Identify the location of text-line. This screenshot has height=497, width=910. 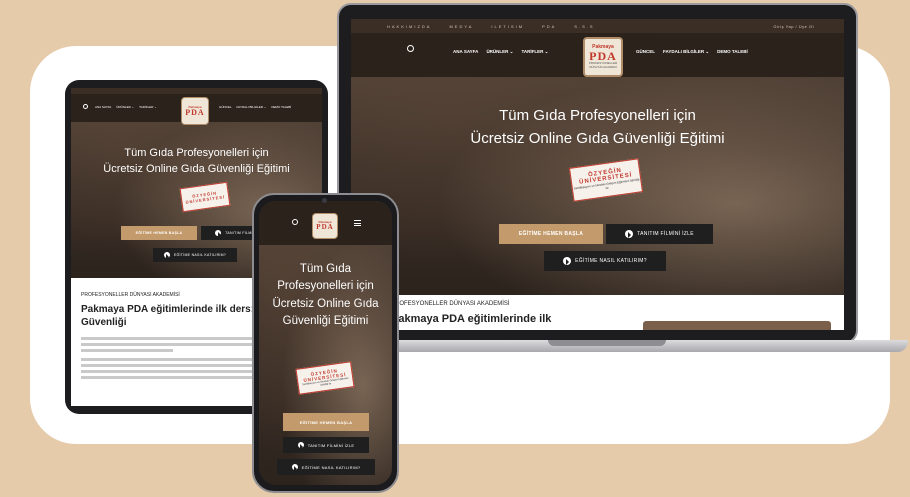
(127, 350).